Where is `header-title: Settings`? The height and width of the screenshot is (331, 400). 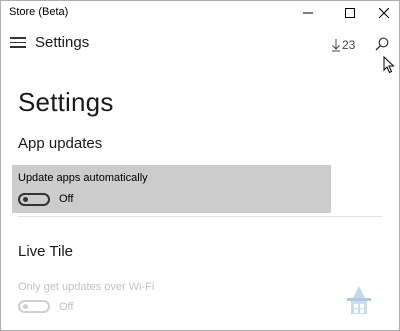
header-title: Settings is located at coordinates (62, 42).